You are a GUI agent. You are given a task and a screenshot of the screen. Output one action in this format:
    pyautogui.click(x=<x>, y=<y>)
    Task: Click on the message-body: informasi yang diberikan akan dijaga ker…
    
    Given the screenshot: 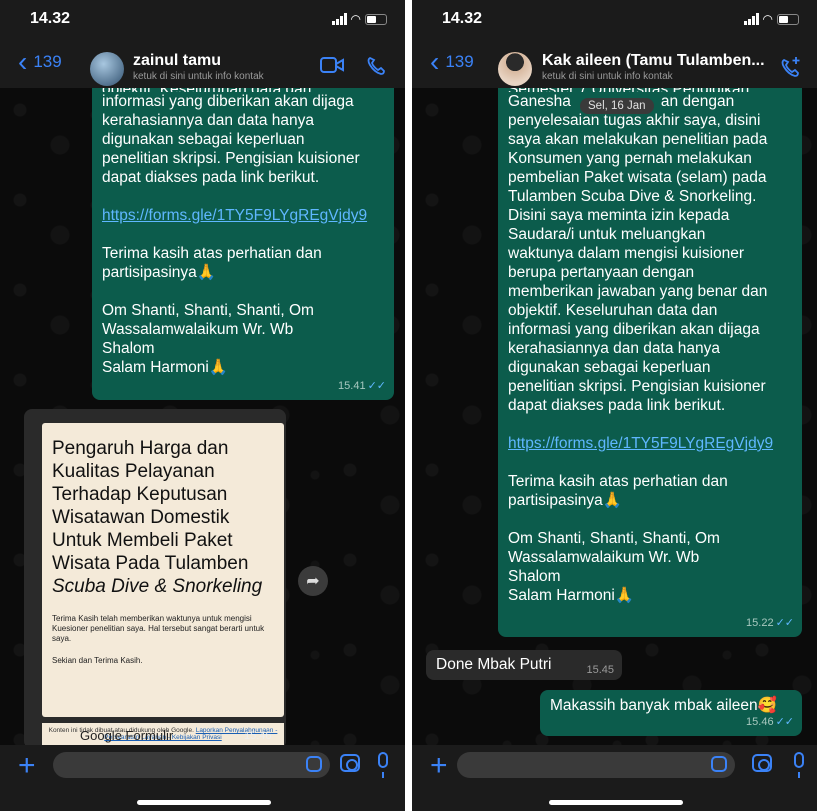 What is the action you would take?
    pyautogui.click(x=231, y=139)
    